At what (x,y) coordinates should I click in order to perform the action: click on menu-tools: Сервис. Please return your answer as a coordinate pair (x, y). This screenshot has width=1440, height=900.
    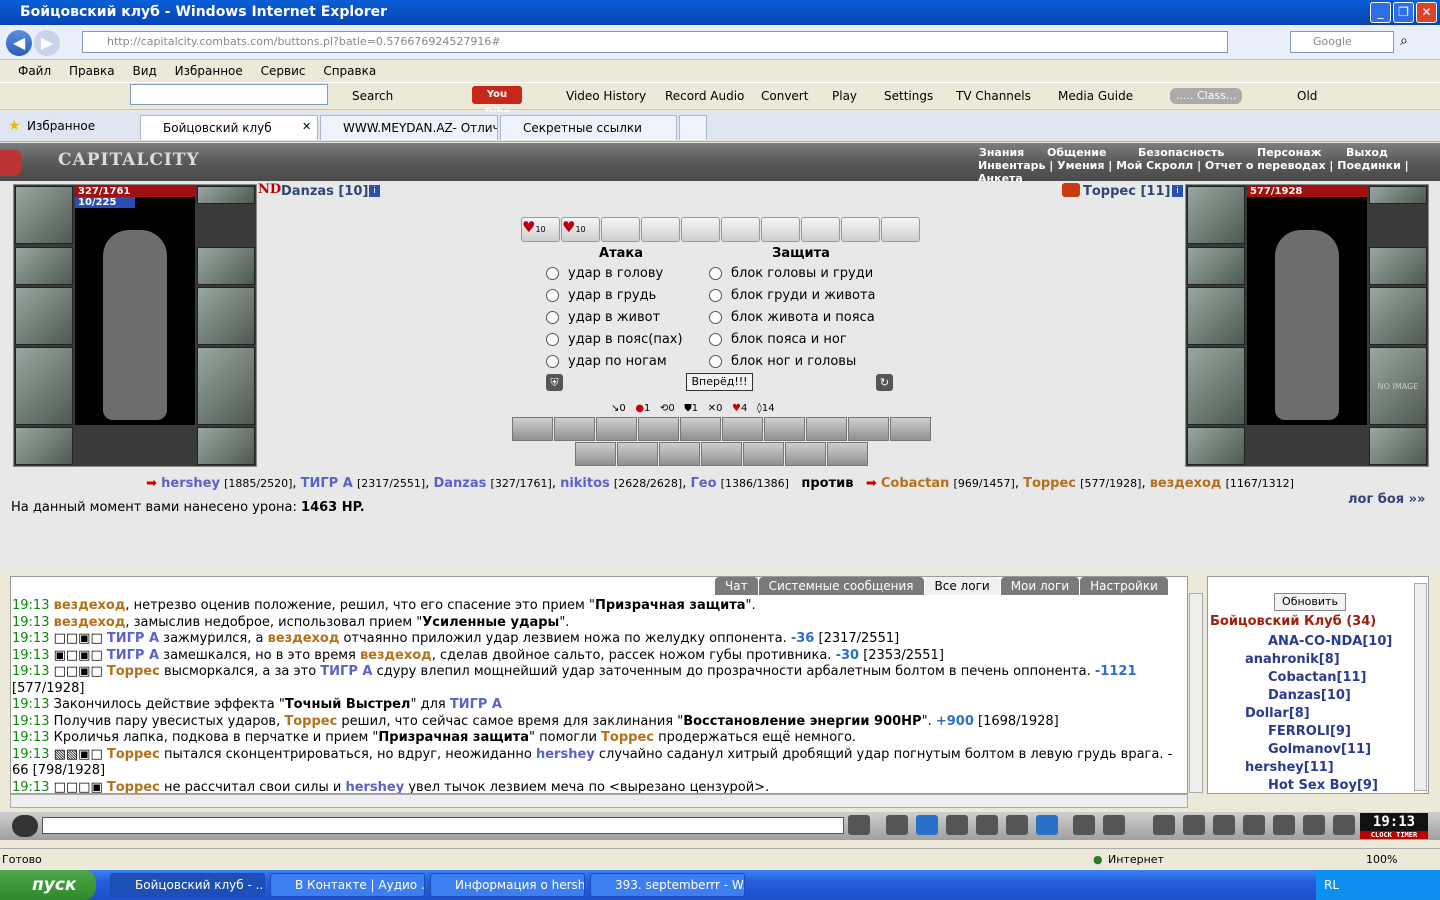
    Looking at the image, I should click on (283, 71).